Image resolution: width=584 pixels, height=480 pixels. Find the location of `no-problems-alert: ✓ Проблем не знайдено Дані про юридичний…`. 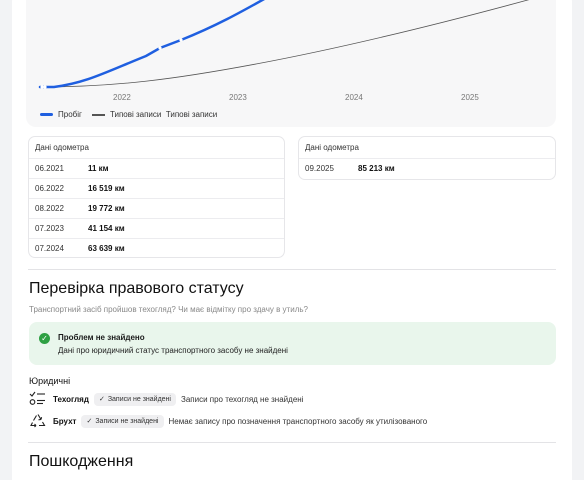

no-problems-alert: ✓ Проблем не знайдено Дані про юридичний… is located at coordinates (292, 343).